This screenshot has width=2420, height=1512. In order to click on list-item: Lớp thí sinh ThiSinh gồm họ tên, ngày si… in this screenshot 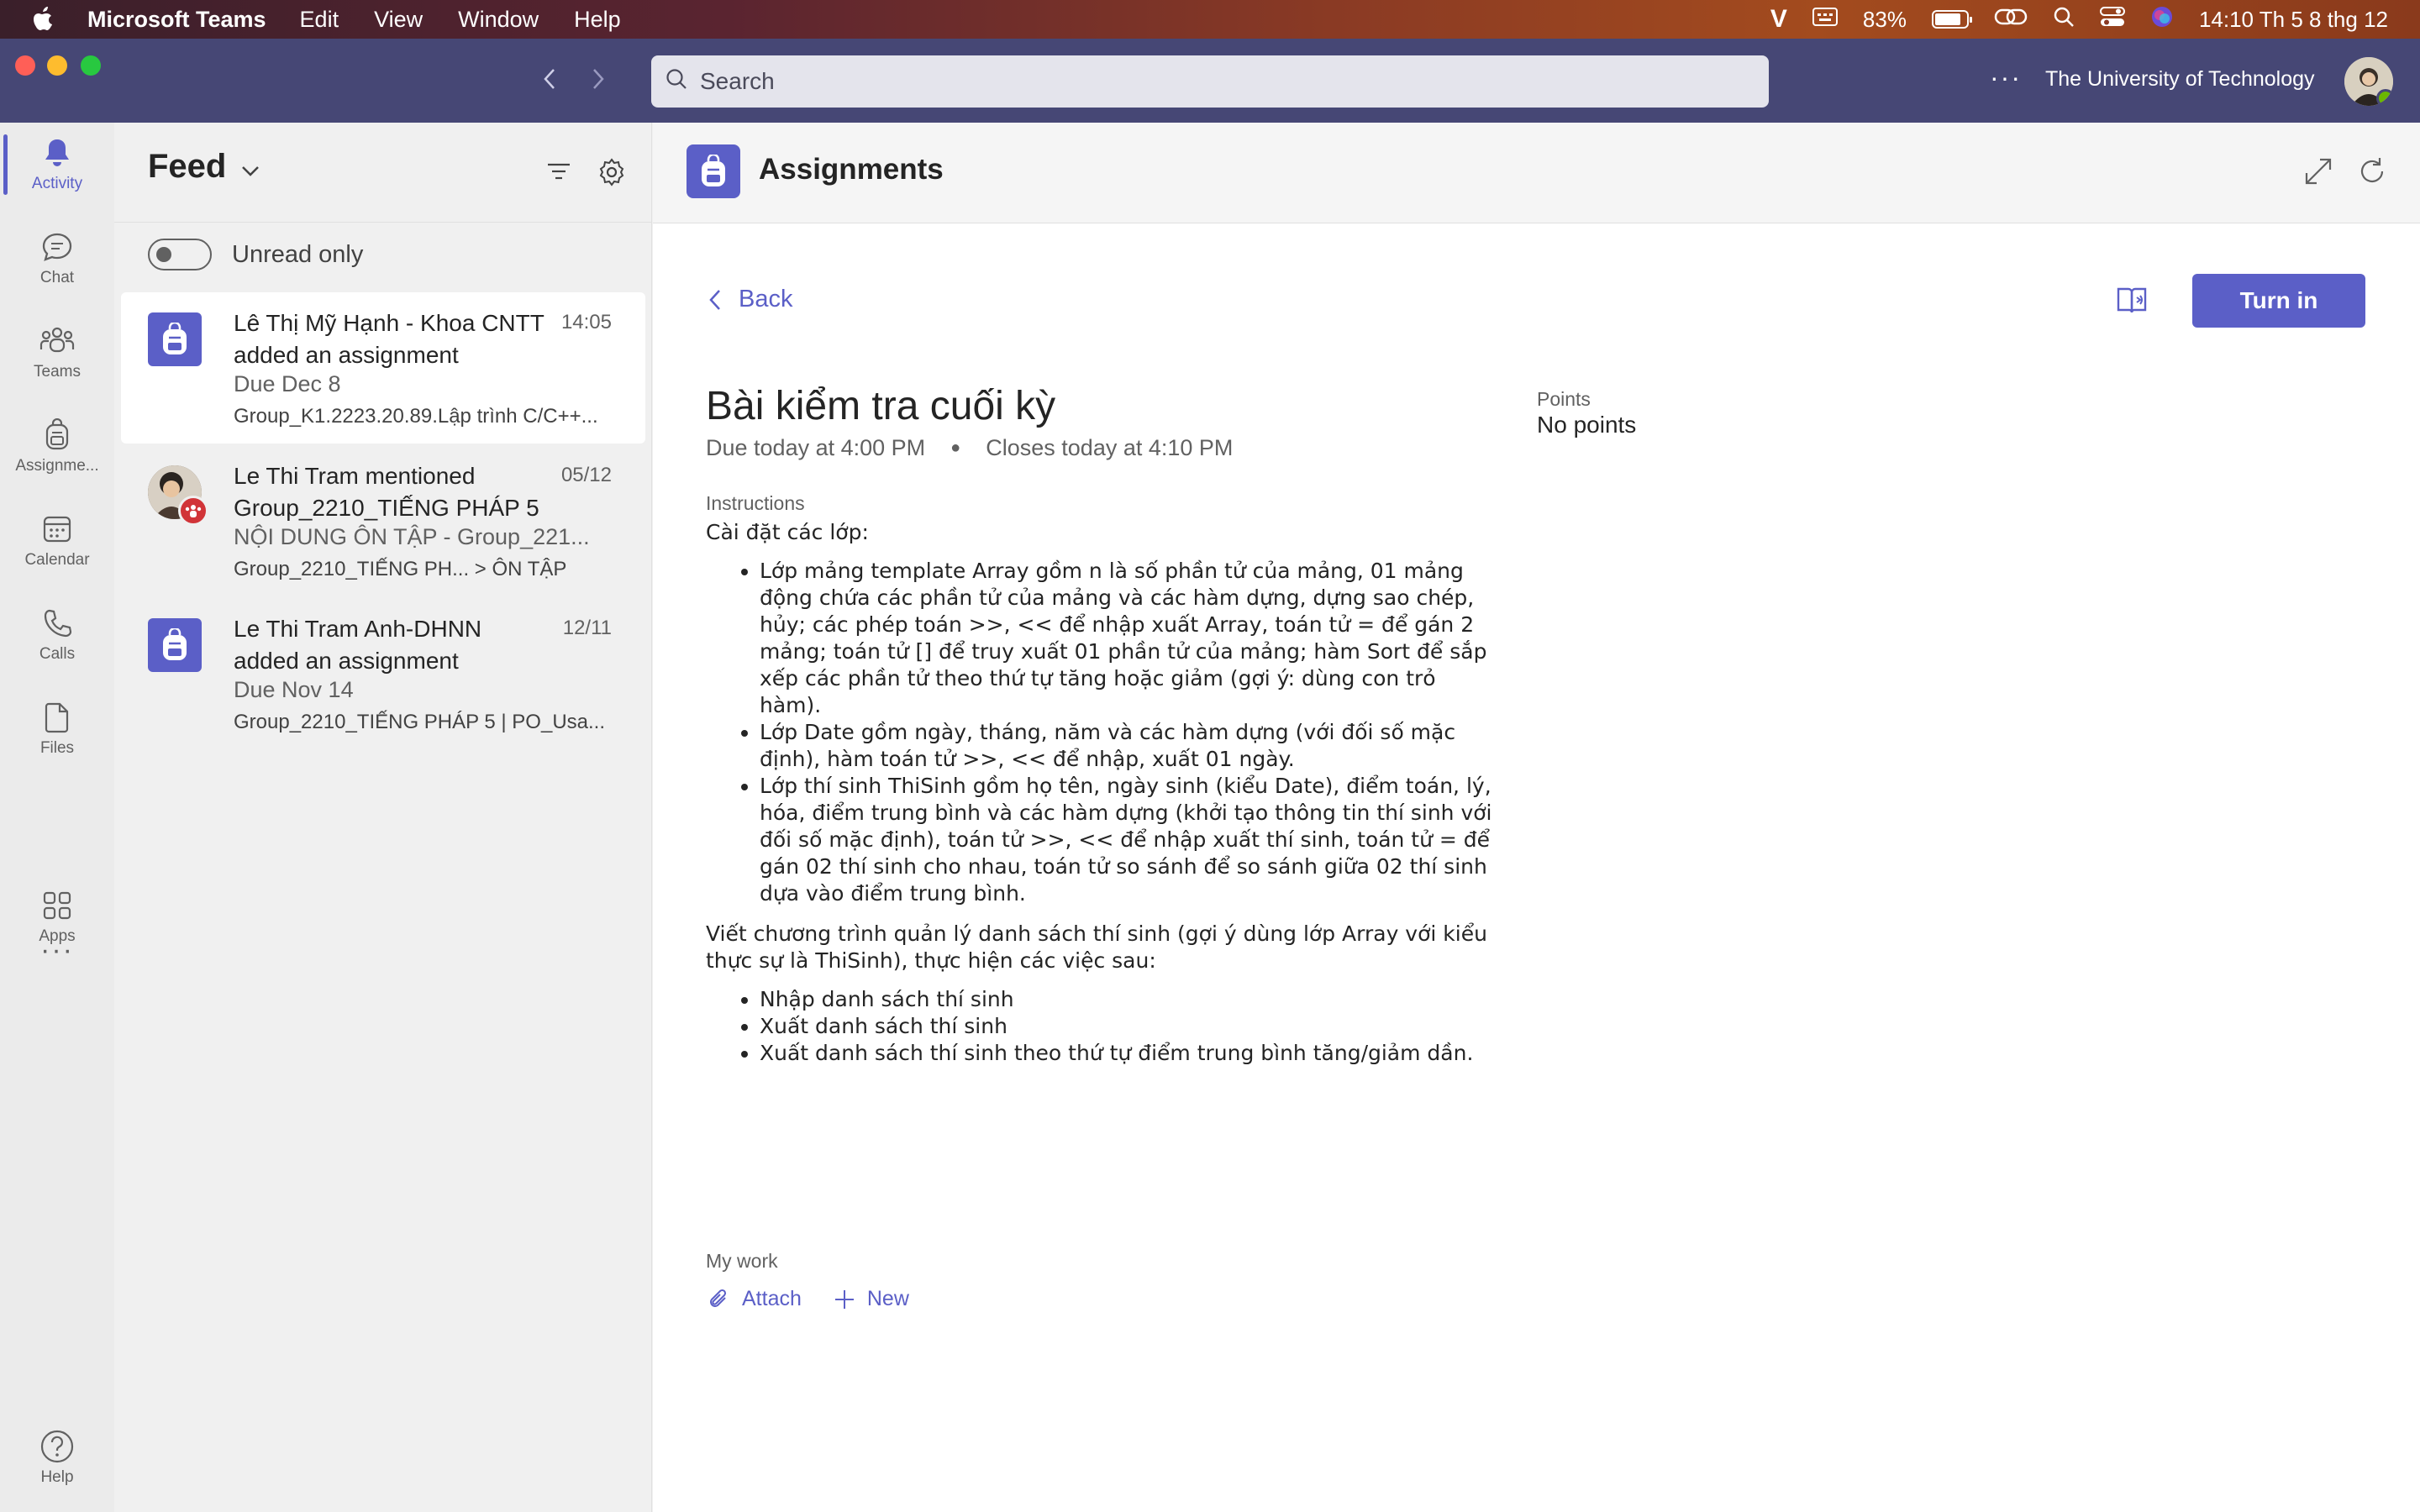, I will do `click(1128, 840)`.